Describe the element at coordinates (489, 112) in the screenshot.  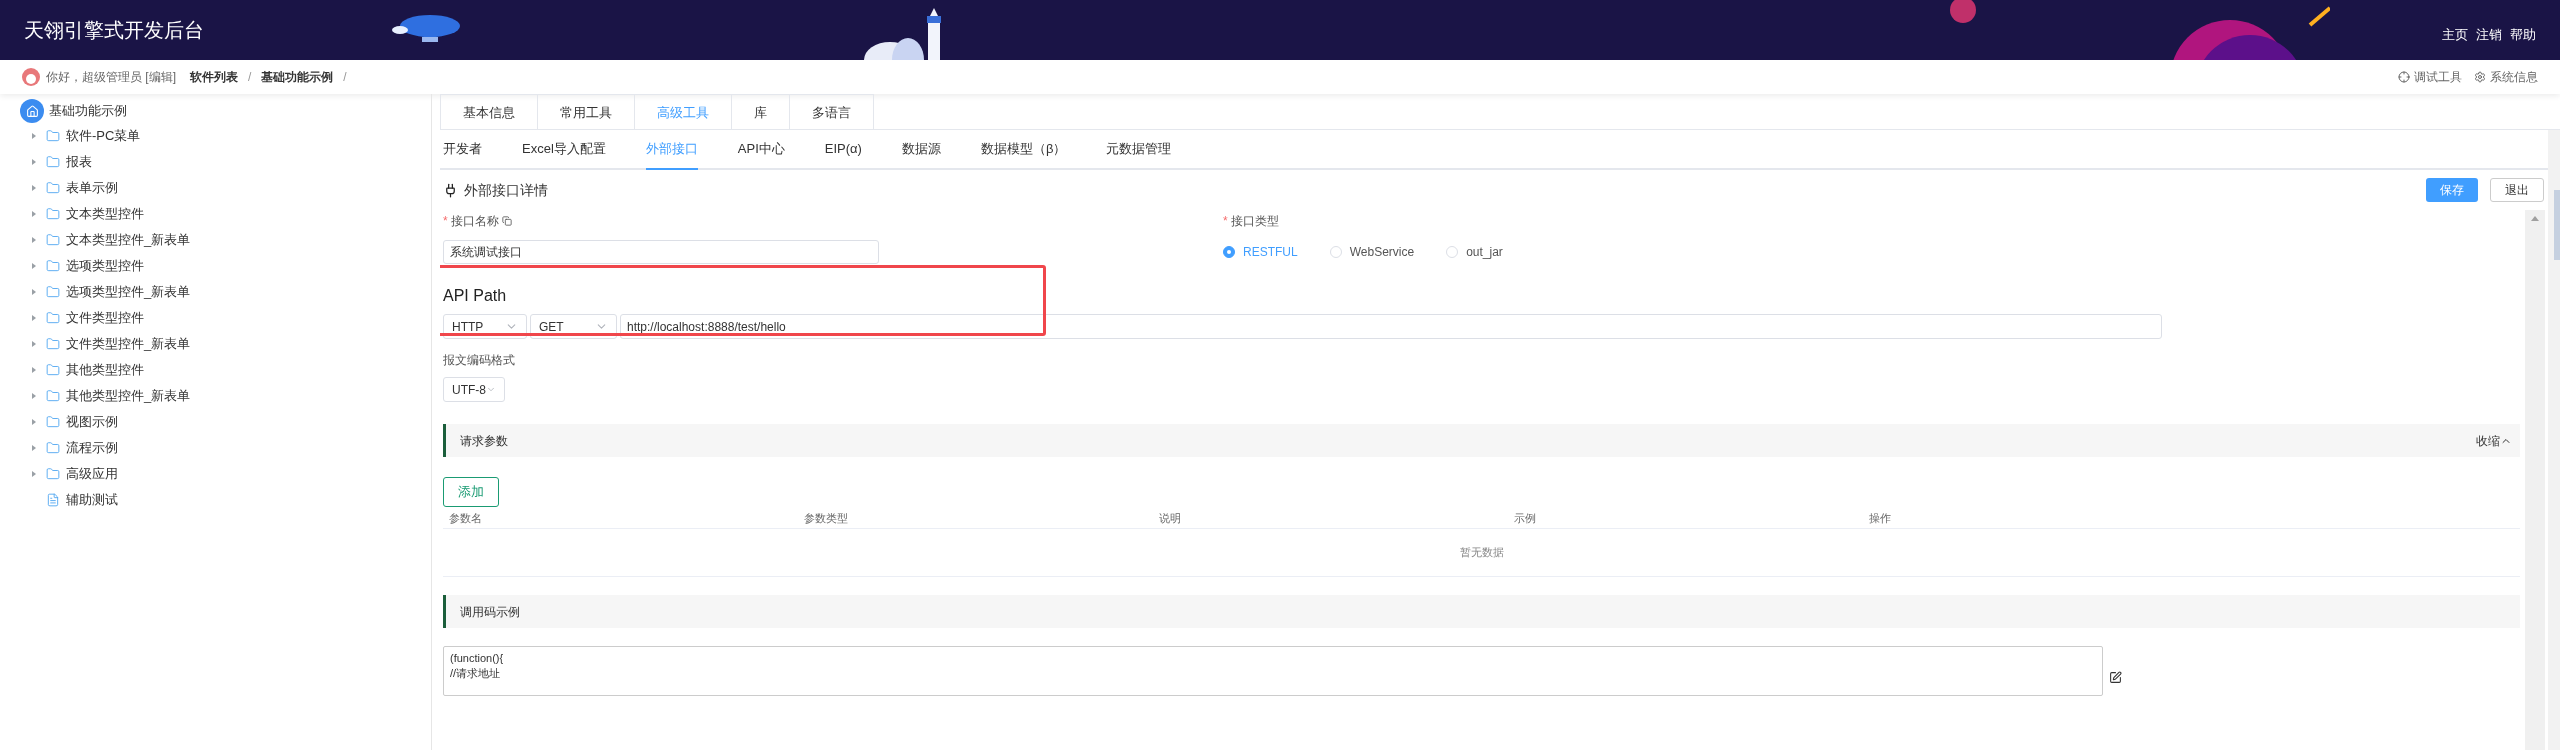
I see `tab: 基本信息` at that location.